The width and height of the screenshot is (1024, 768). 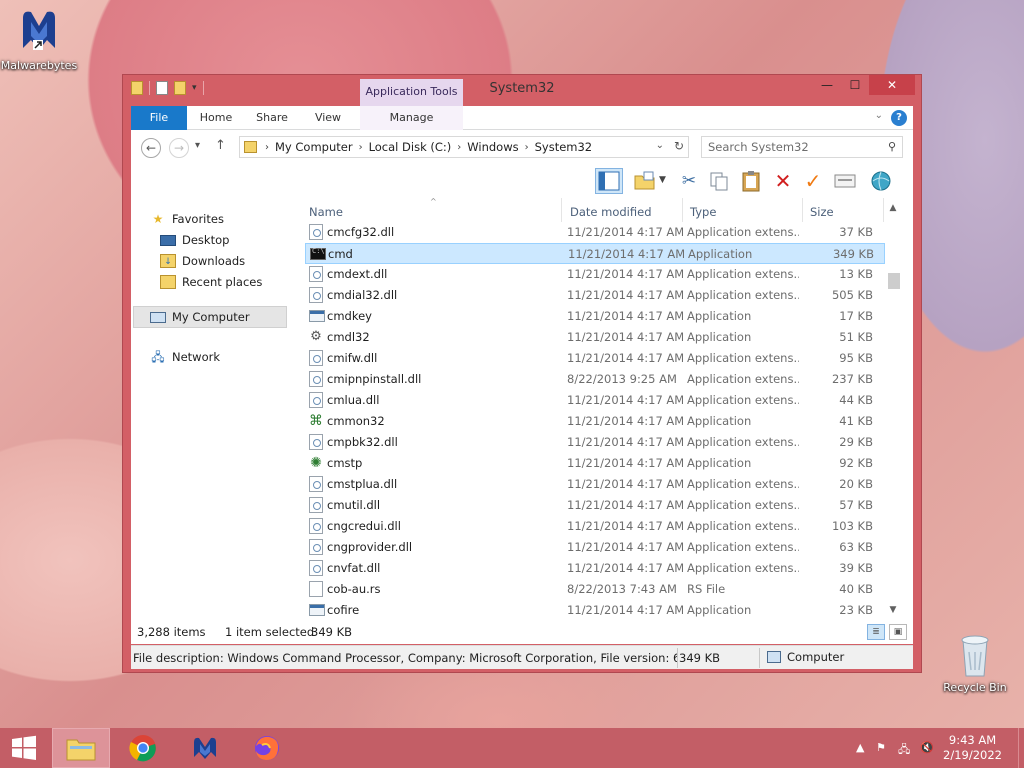 What do you see at coordinates (975, 662) in the screenshot?
I see `desktop-icon-recycle-bin: Recycle Bin` at bounding box center [975, 662].